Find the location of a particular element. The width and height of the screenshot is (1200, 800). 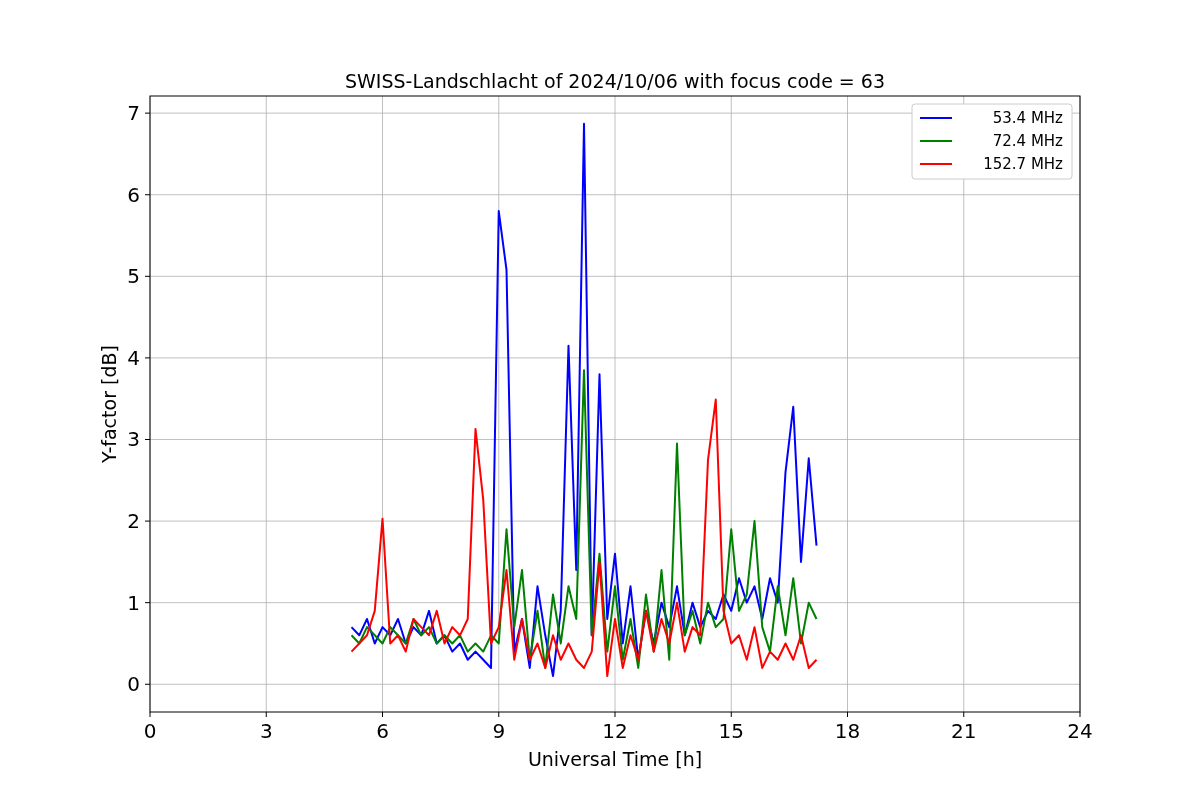

x-tick-label: 18 is located at coordinates (847, 731).